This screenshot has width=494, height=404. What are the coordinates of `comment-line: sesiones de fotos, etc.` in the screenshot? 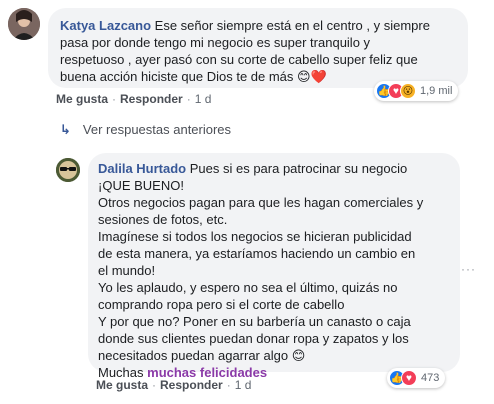 It's located at (163, 219).